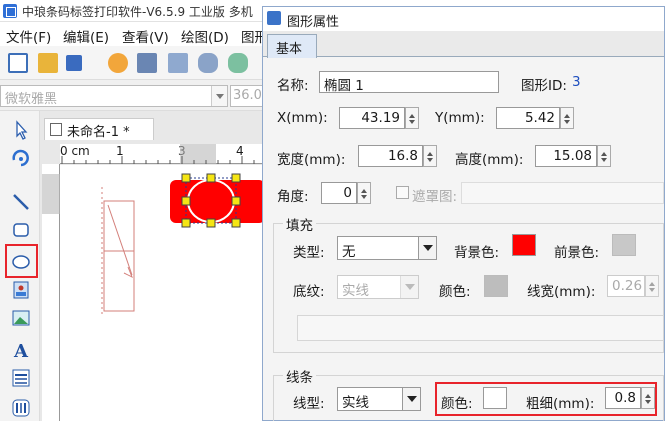  I want to click on y-input: 5.42, so click(528, 118).